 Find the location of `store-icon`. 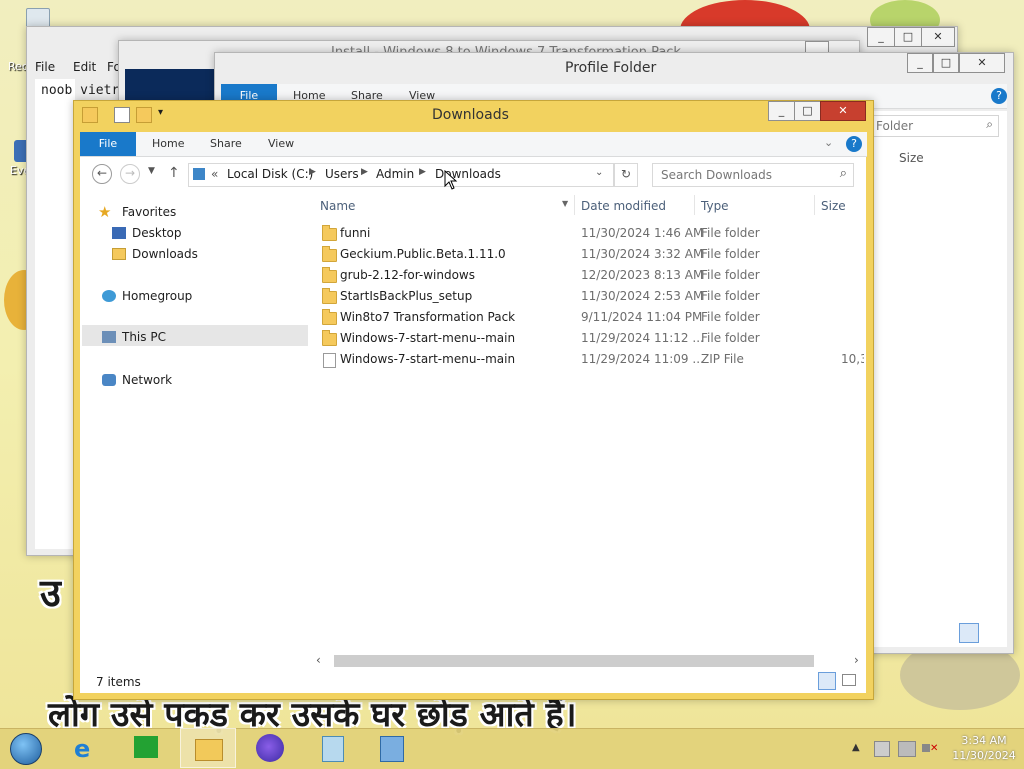

store-icon is located at coordinates (146, 748).